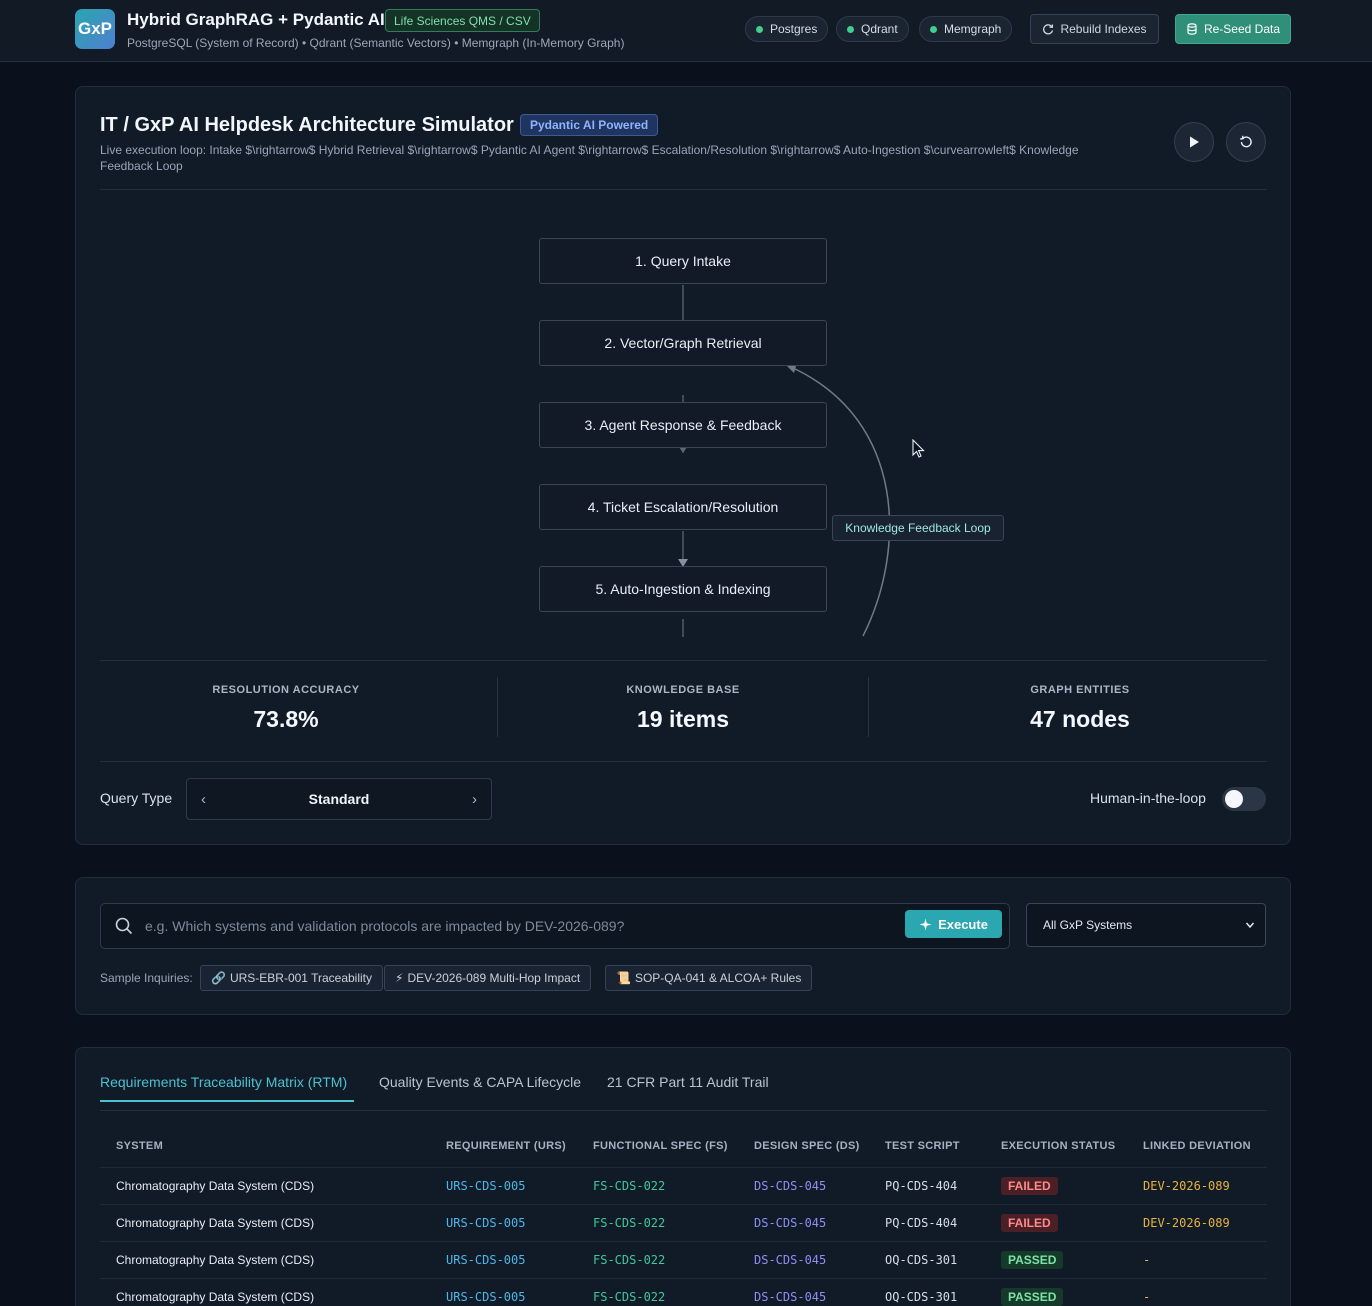 The width and height of the screenshot is (1372, 1306). What do you see at coordinates (1192, 29) in the screenshot?
I see `database-icon` at bounding box center [1192, 29].